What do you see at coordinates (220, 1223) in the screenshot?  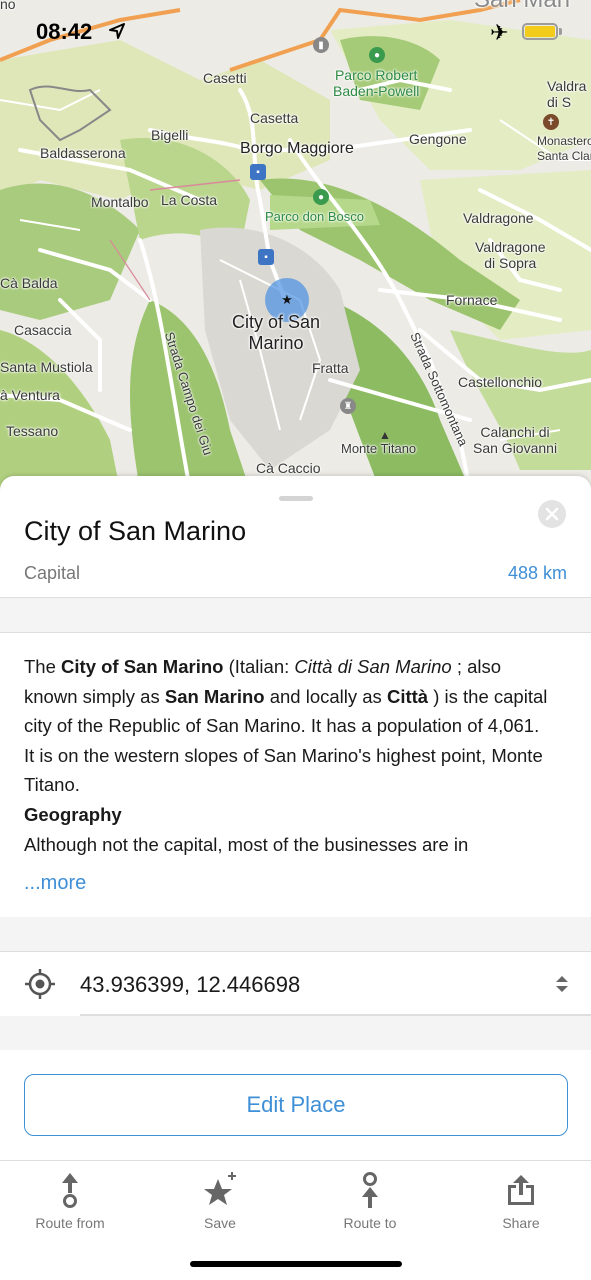 I see `action-label: Save` at bounding box center [220, 1223].